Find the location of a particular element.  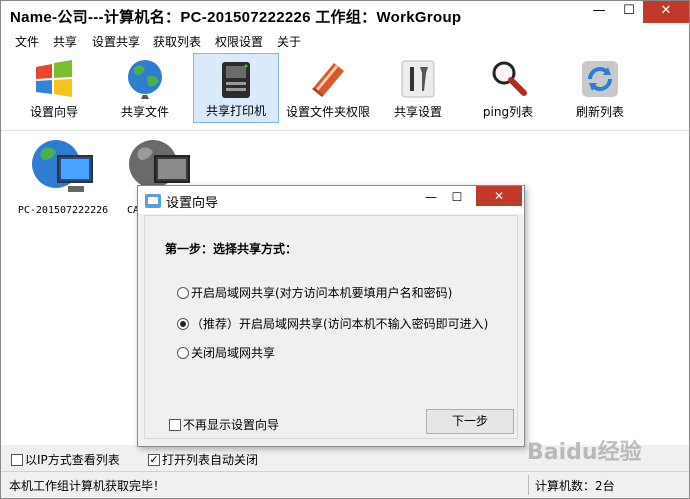

toolbar-share-printer: 共享打印机 is located at coordinates (236, 88).